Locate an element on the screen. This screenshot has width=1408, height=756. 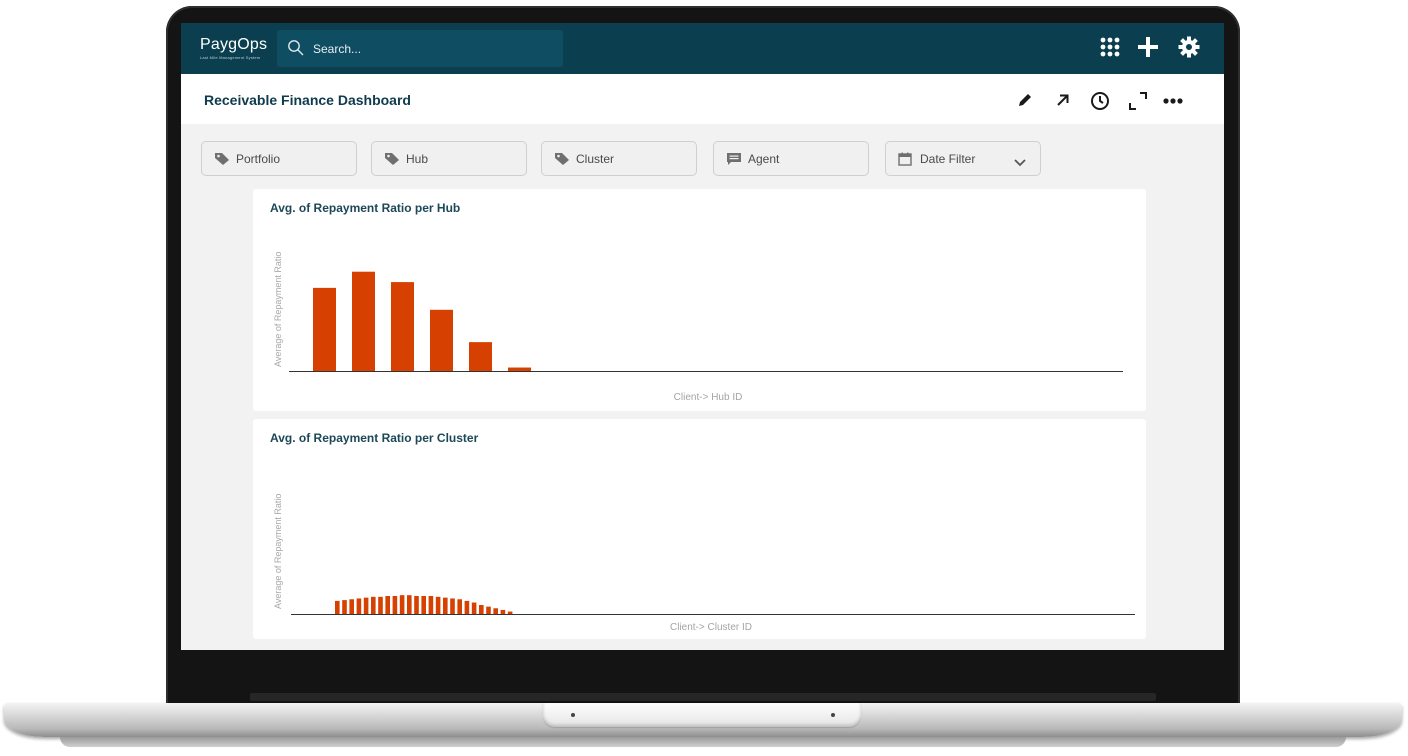
cluster-bar-chart is located at coordinates (713, 605).